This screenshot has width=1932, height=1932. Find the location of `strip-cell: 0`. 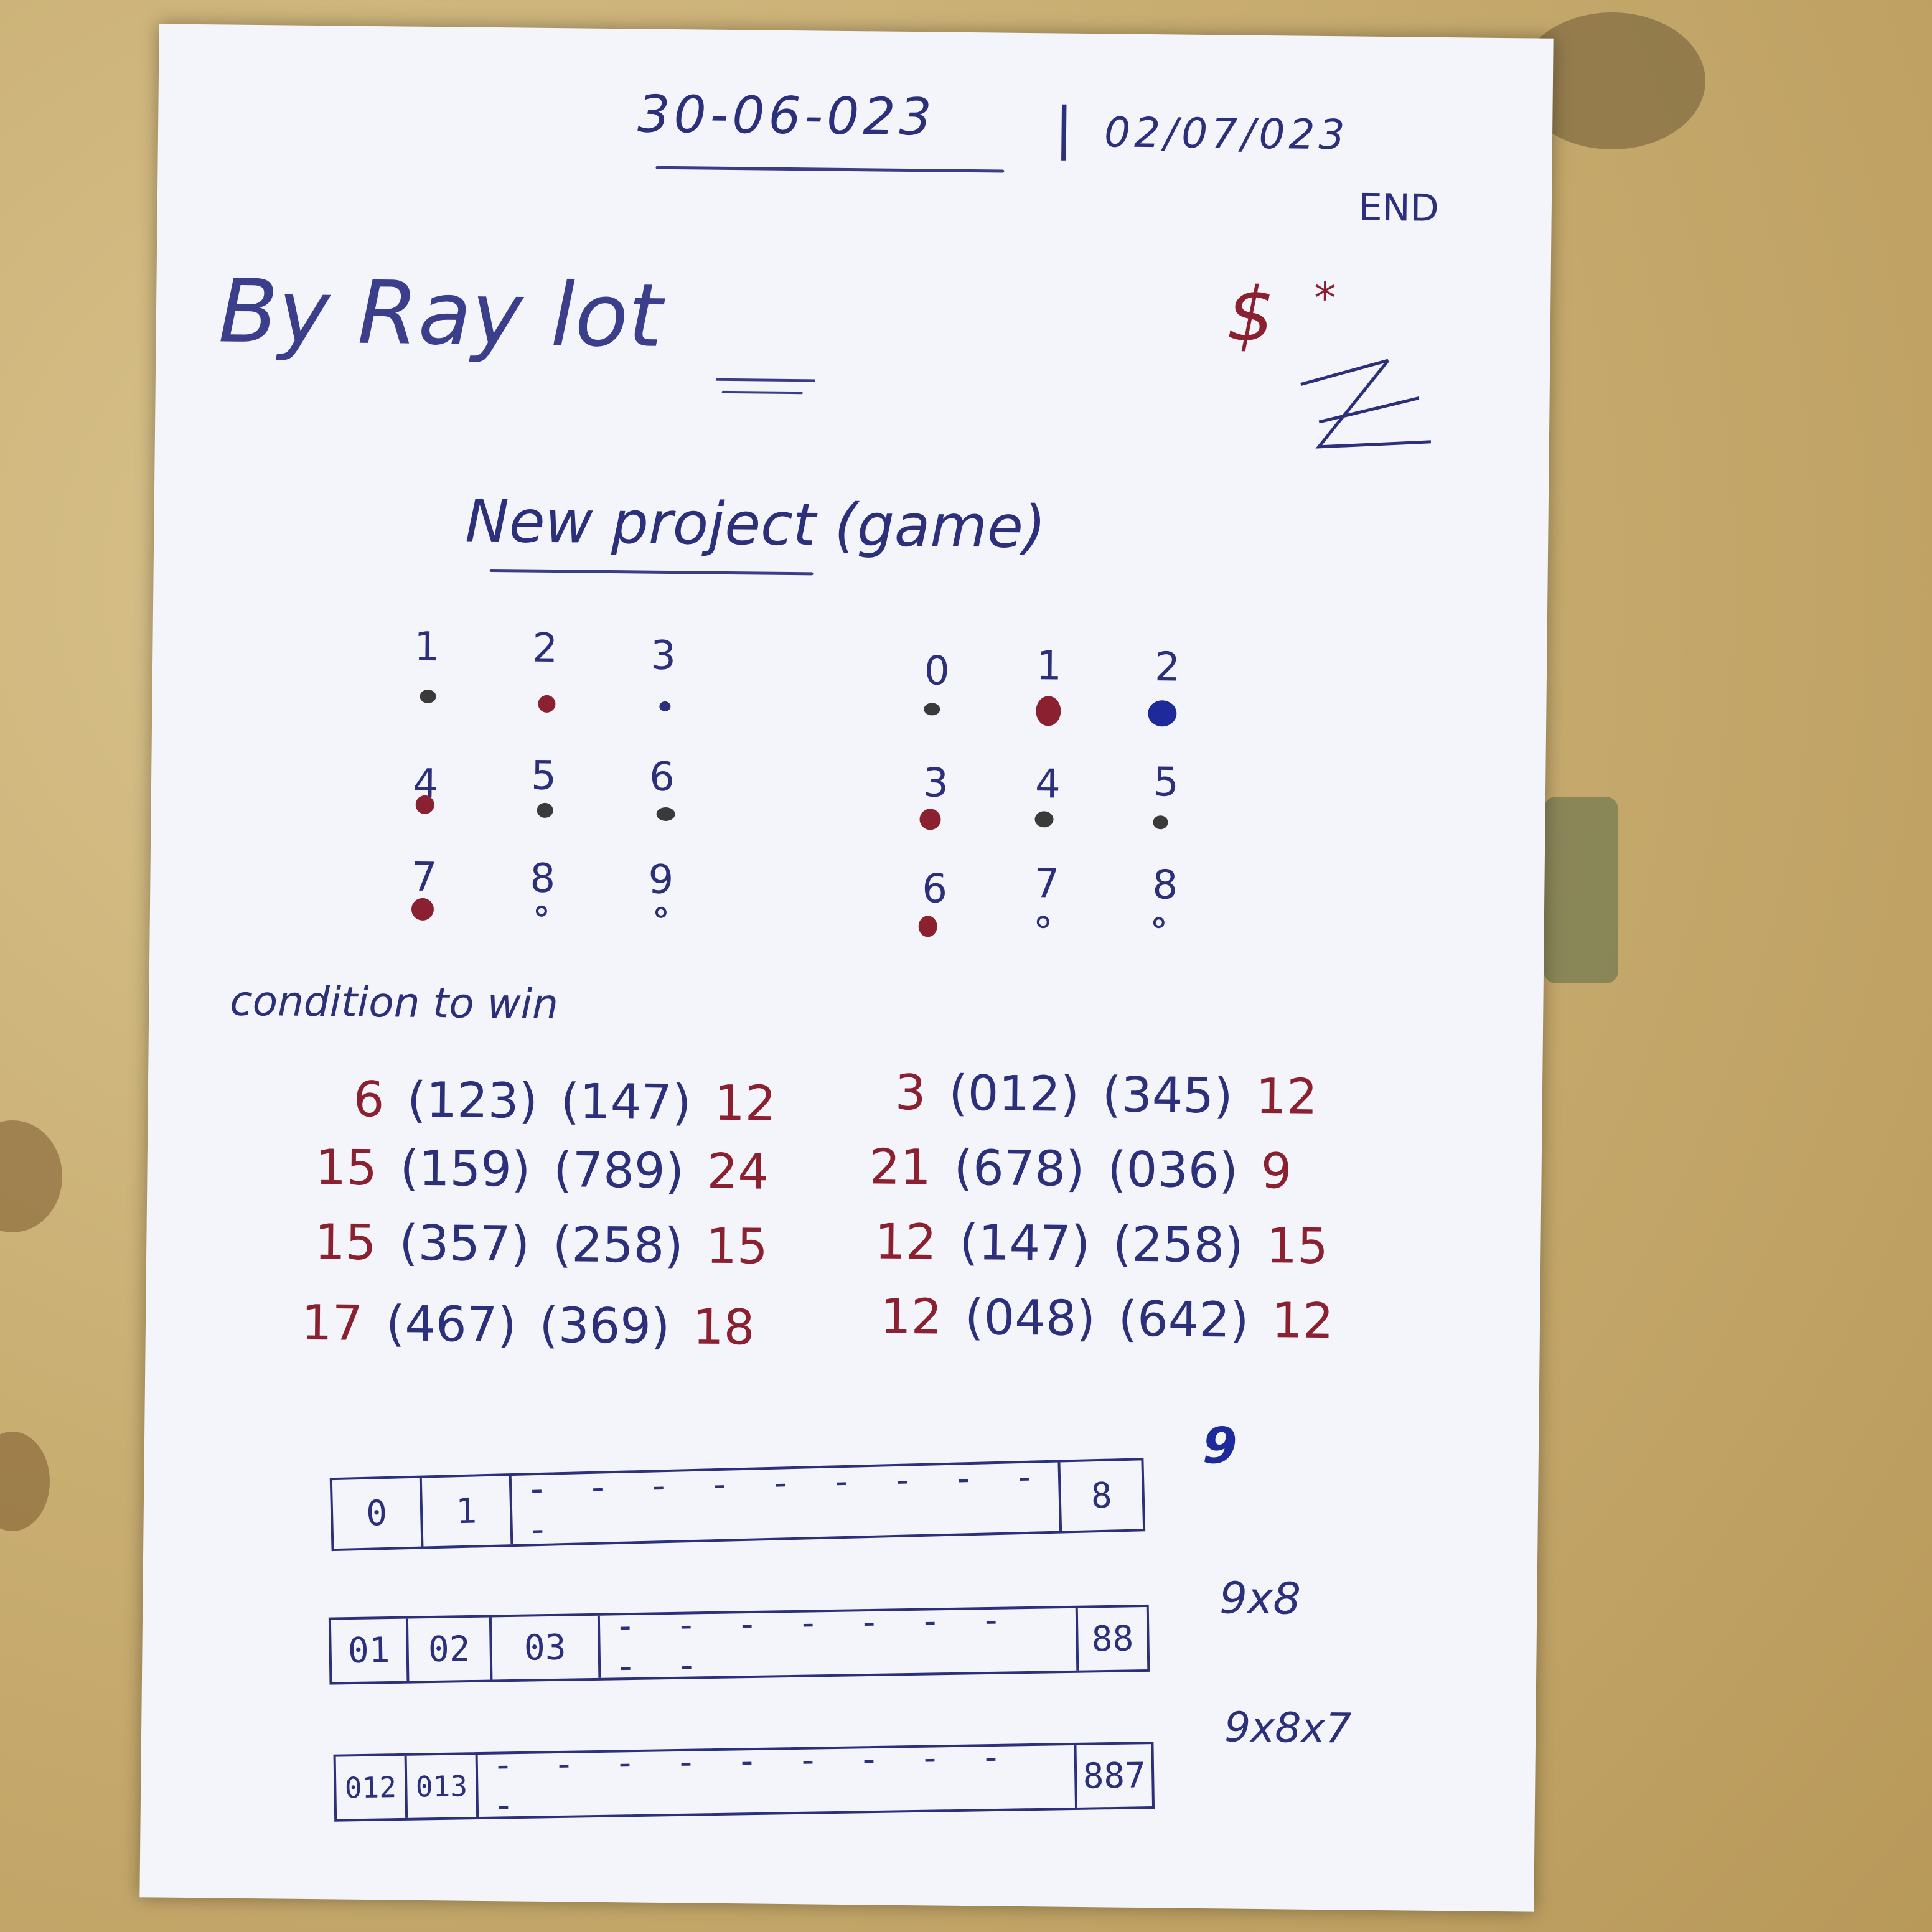

strip-cell: 0 is located at coordinates (378, 1514).